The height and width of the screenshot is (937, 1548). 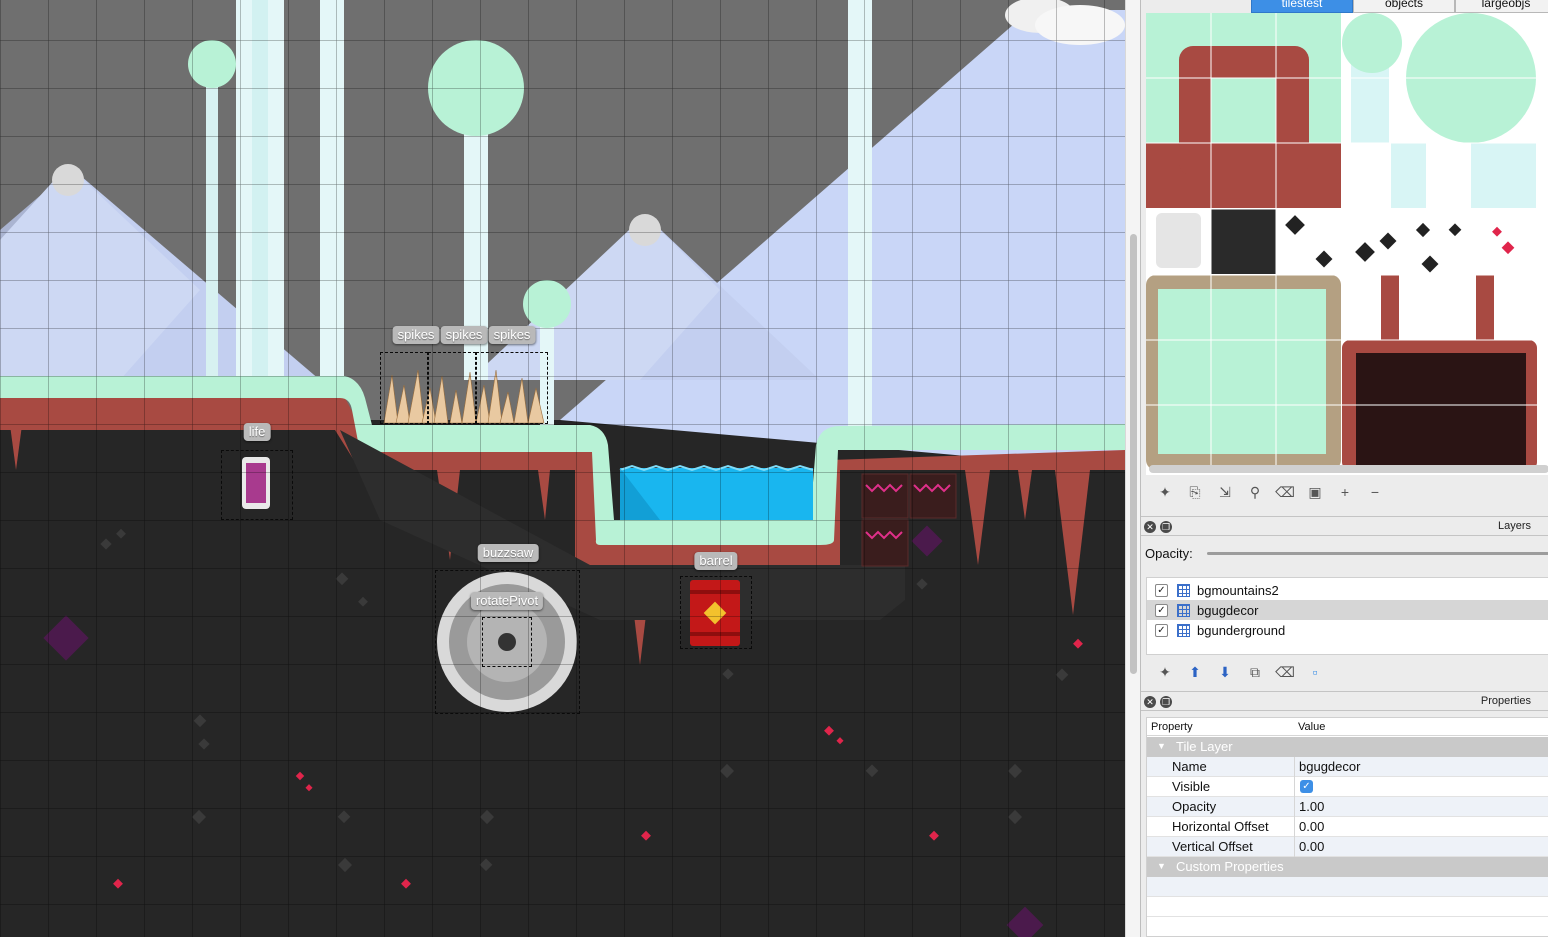 What do you see at coordinates (1230, 866) in the screenshot?
I see `group-label: Custom Properties` at bounding box center [1230, 866].